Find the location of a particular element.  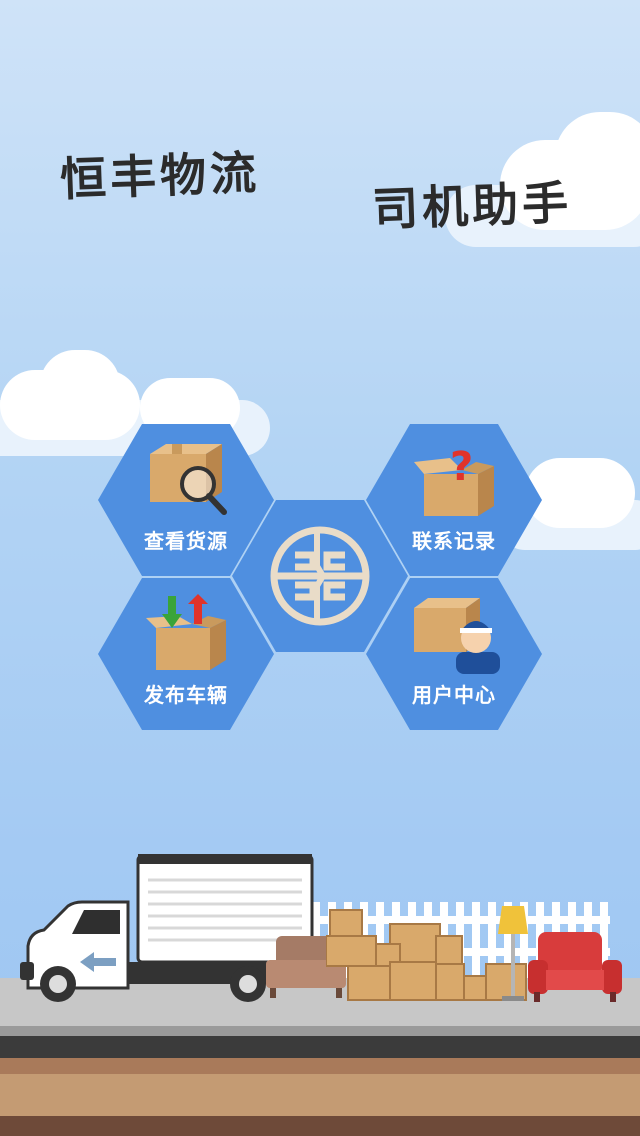

armchair-illustration is located at coordinates (575, 967).